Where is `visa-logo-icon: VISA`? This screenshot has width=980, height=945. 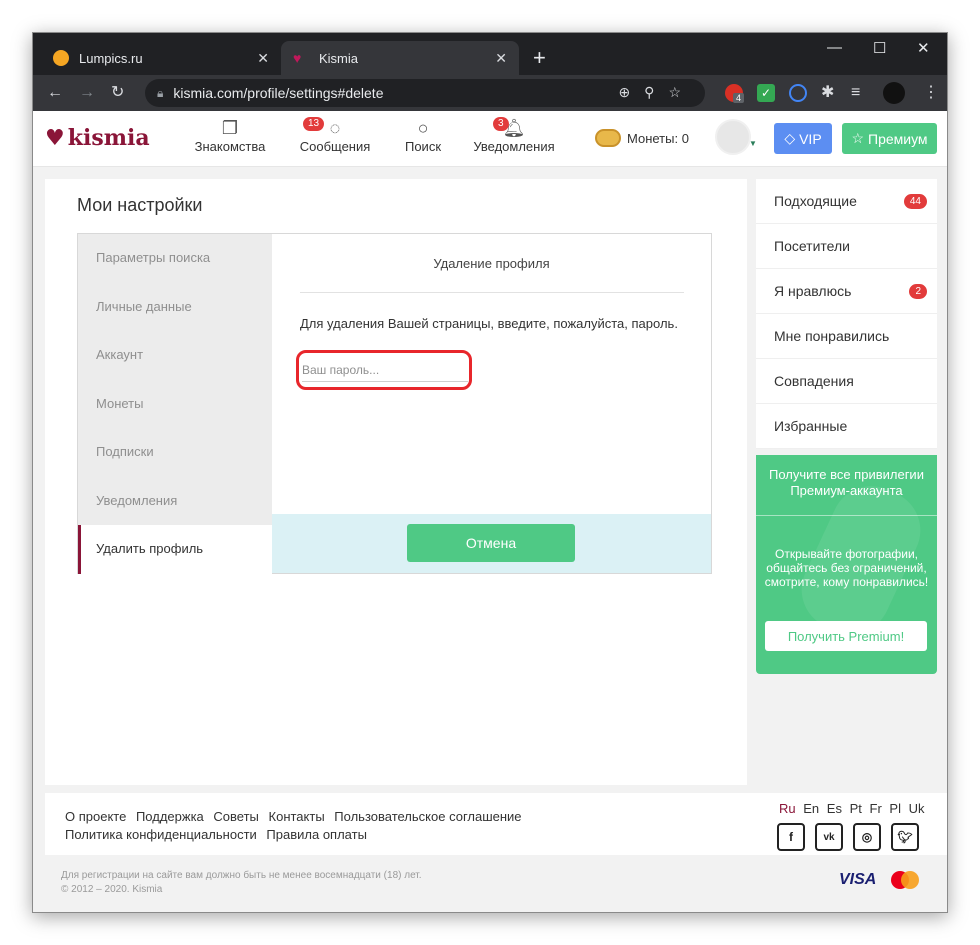 visa-logo-icon: VISA is located at coordinates (858, 879).